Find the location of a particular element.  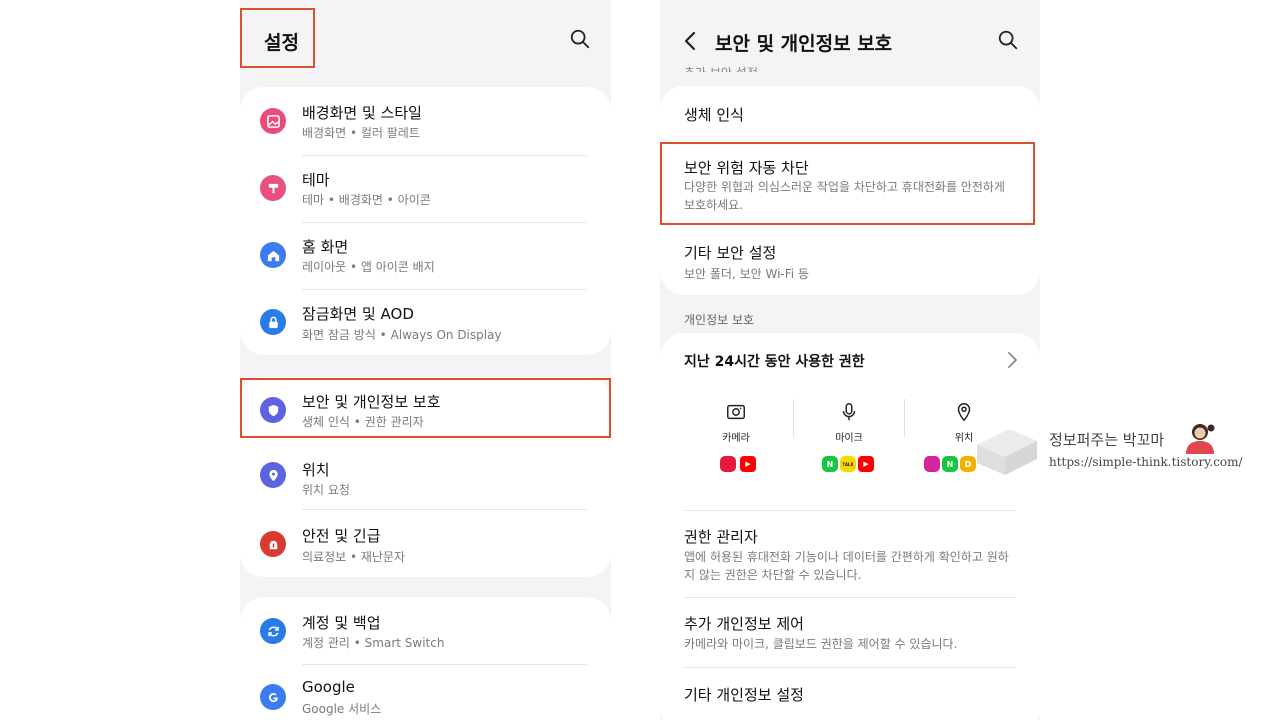

page-title: 보안 및 개인정보 보호 is located at coordinates (804, 44).